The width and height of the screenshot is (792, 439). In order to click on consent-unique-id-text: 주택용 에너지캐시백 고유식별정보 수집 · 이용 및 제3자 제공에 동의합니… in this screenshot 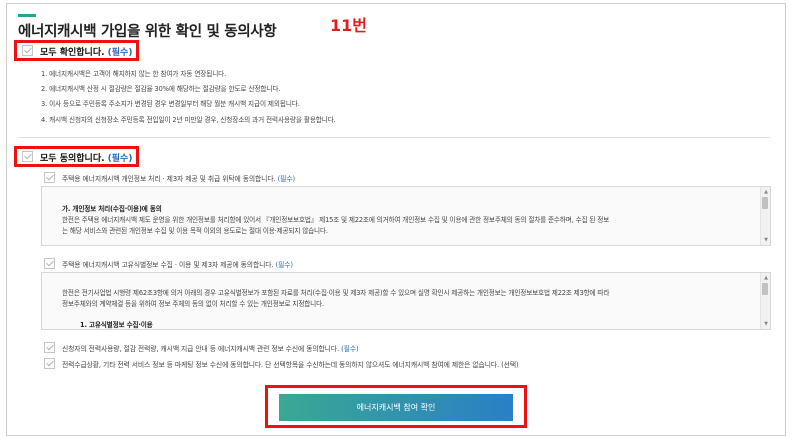, I will do `click(168, 265)`.